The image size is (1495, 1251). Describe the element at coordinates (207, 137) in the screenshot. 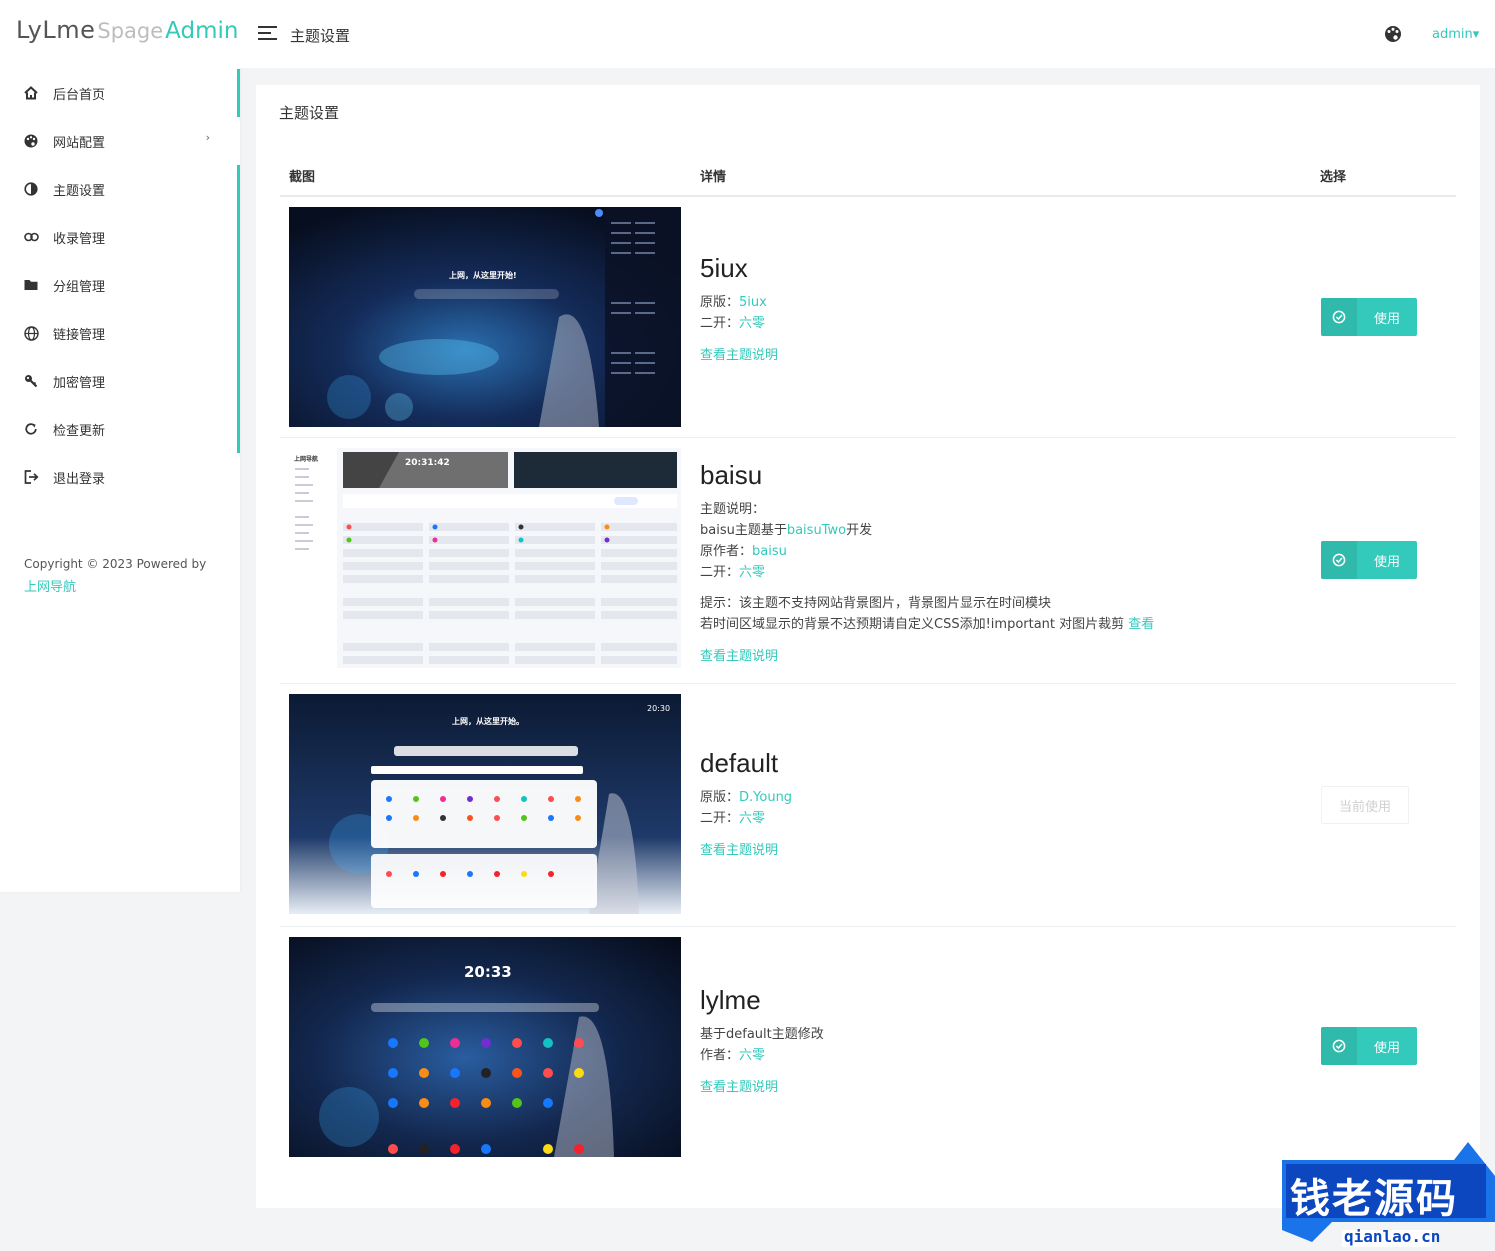

I see `chevron-right-icon: ›` at that location.